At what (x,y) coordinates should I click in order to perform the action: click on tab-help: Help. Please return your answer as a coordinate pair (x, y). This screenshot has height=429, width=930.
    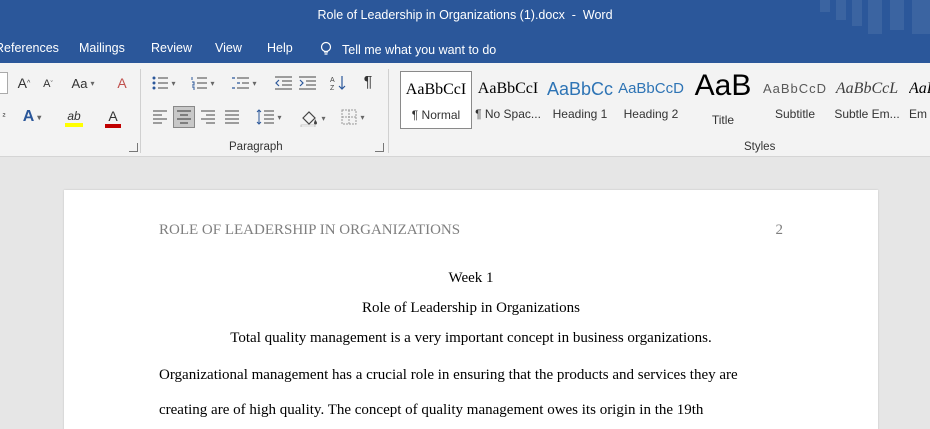
    Looking at the image, I should click on (280, 48).